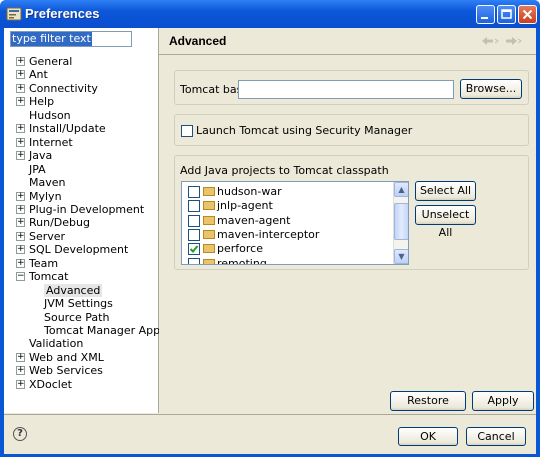 This screenshot has height=457, width=540. What do you see at coordinates (346, 89) in the screenshot?
I see `tomcat-base-input` at bounding box center [346, 89].